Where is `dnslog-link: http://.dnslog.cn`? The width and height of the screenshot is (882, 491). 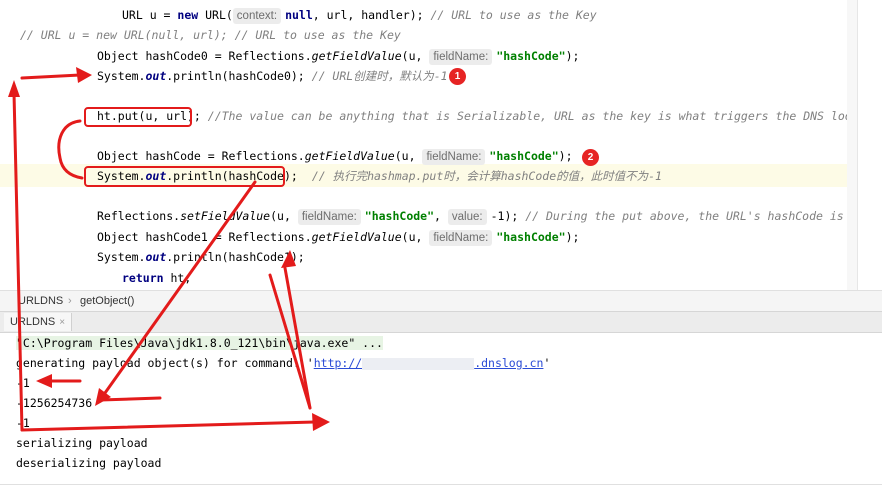 dnslog-link: http://.dnslog.cn is located at coordinates (429, 363).